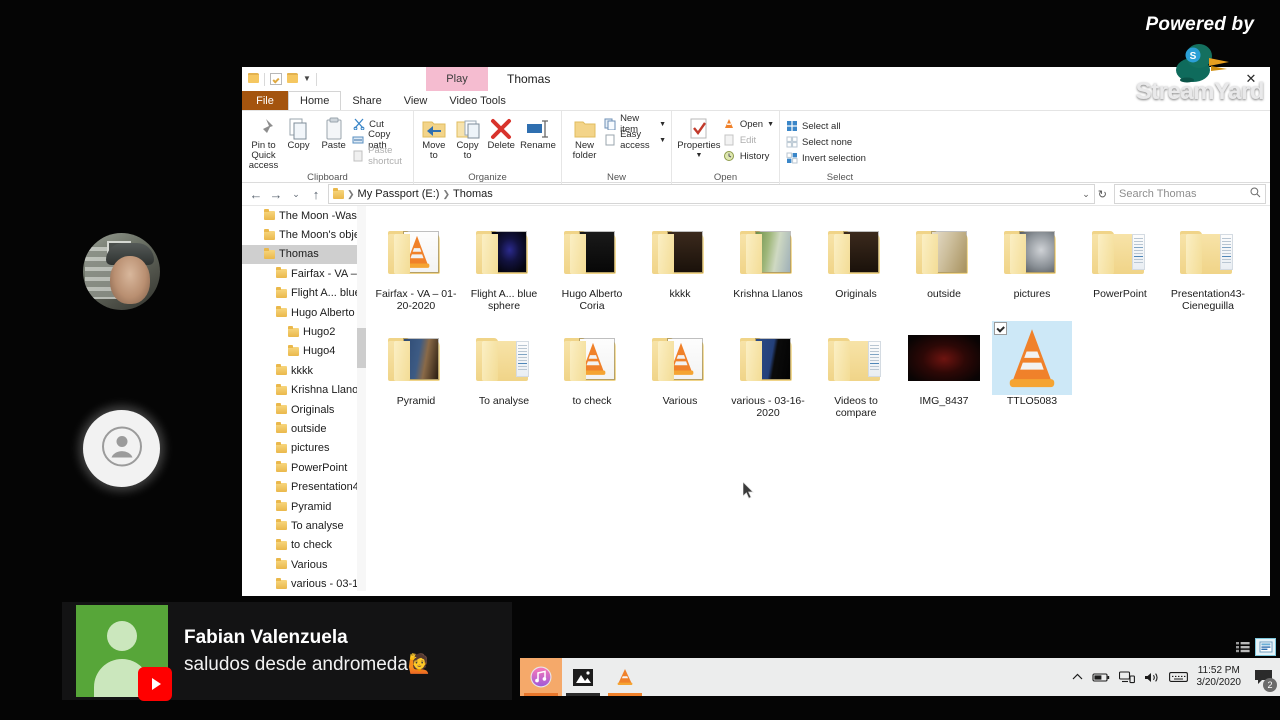 This screenshot has height=720, width=1280. I want to click on nav-item: The Moon -Wasl^, so click(304, 215).